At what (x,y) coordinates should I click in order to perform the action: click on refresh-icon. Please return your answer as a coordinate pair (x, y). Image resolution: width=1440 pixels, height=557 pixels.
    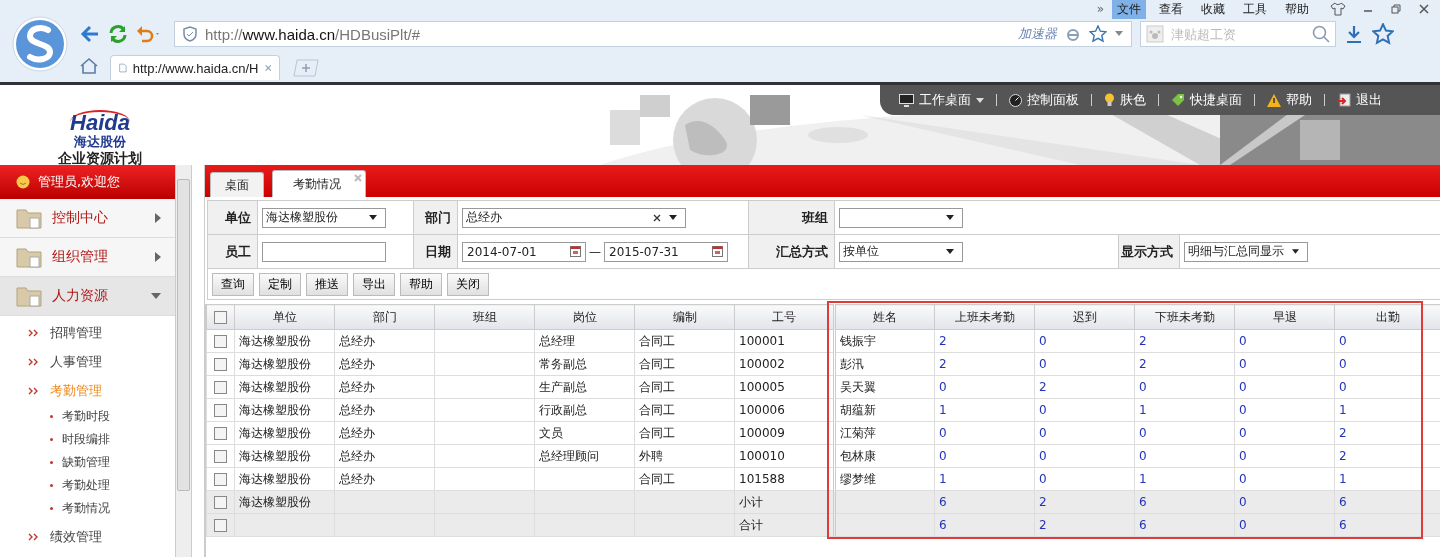
    Looking at the image, I should click on (118, 34).